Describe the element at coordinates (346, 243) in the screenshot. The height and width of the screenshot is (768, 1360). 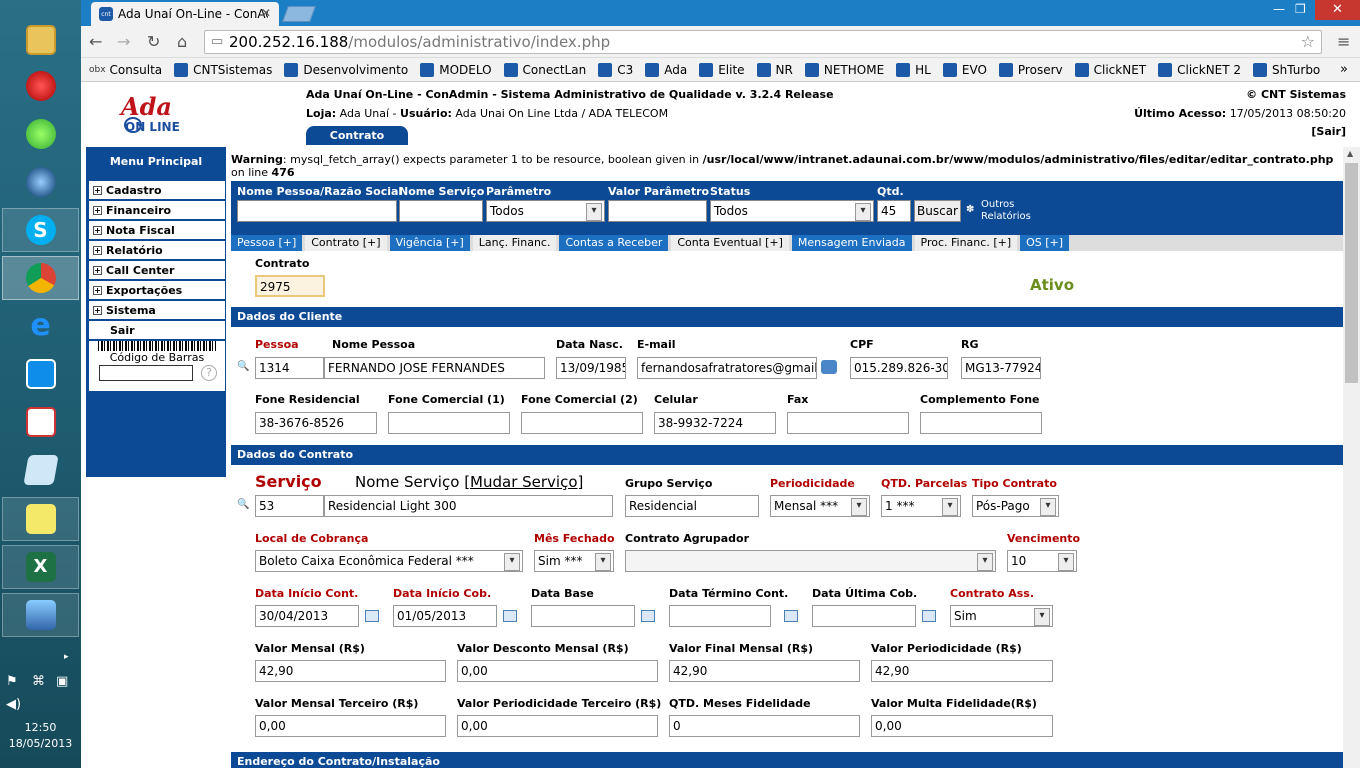
I see `tab-contrato: Contrato [+]` at that location.